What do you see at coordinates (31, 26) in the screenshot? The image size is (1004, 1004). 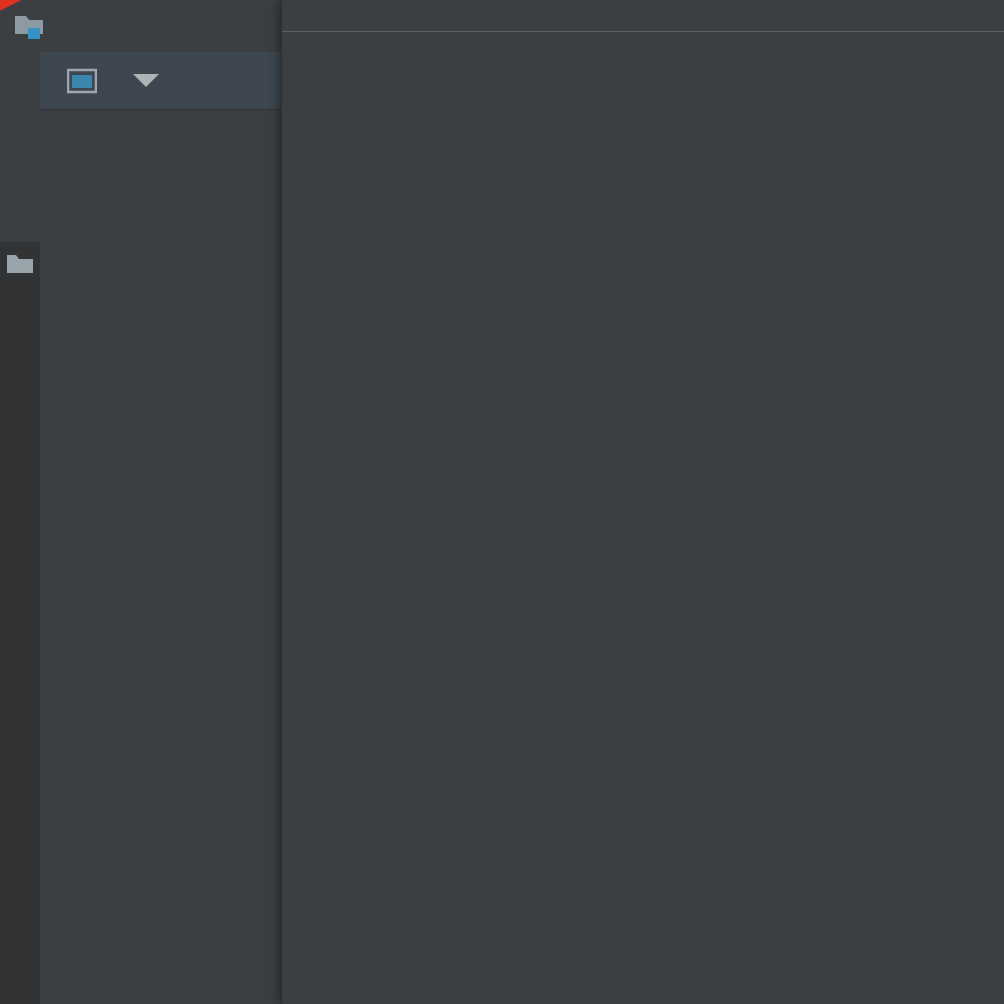 I see `module-folder-icon` at bounding box center [31, 26].